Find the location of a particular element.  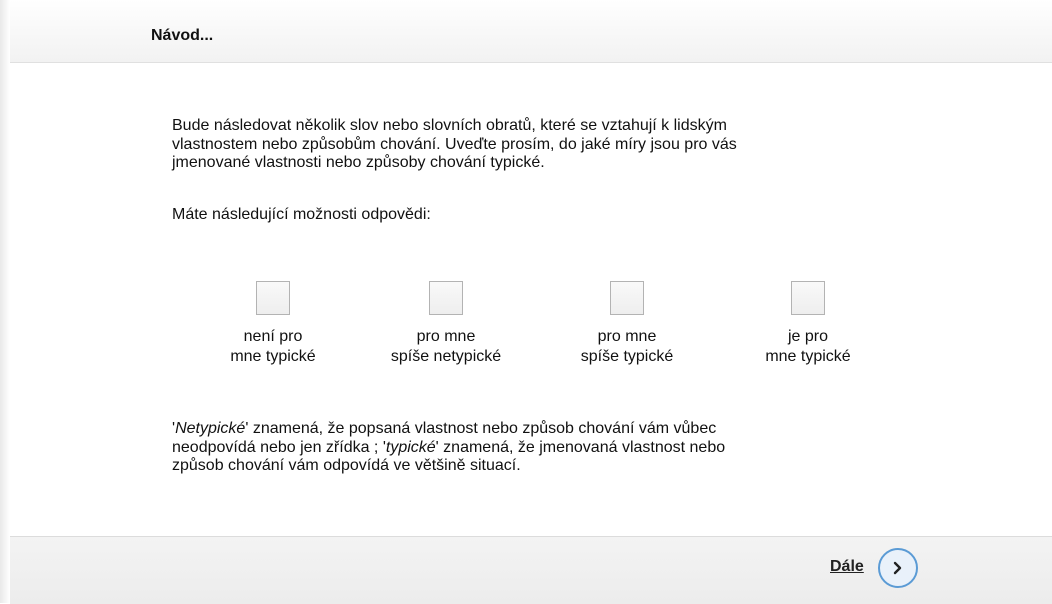

next-button is located at coordinates (898, 568).